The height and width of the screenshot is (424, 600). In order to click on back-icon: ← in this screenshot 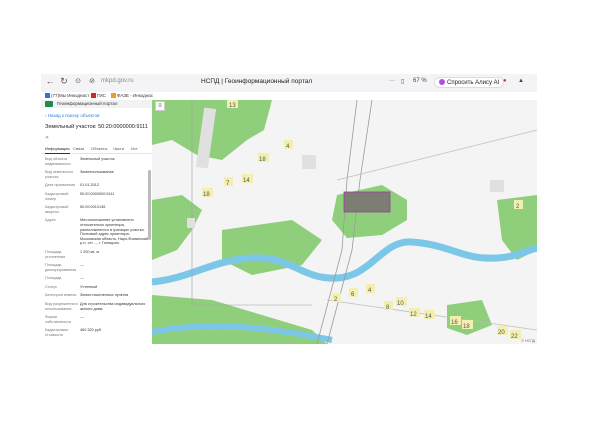, I will do `click(50, 81)`.